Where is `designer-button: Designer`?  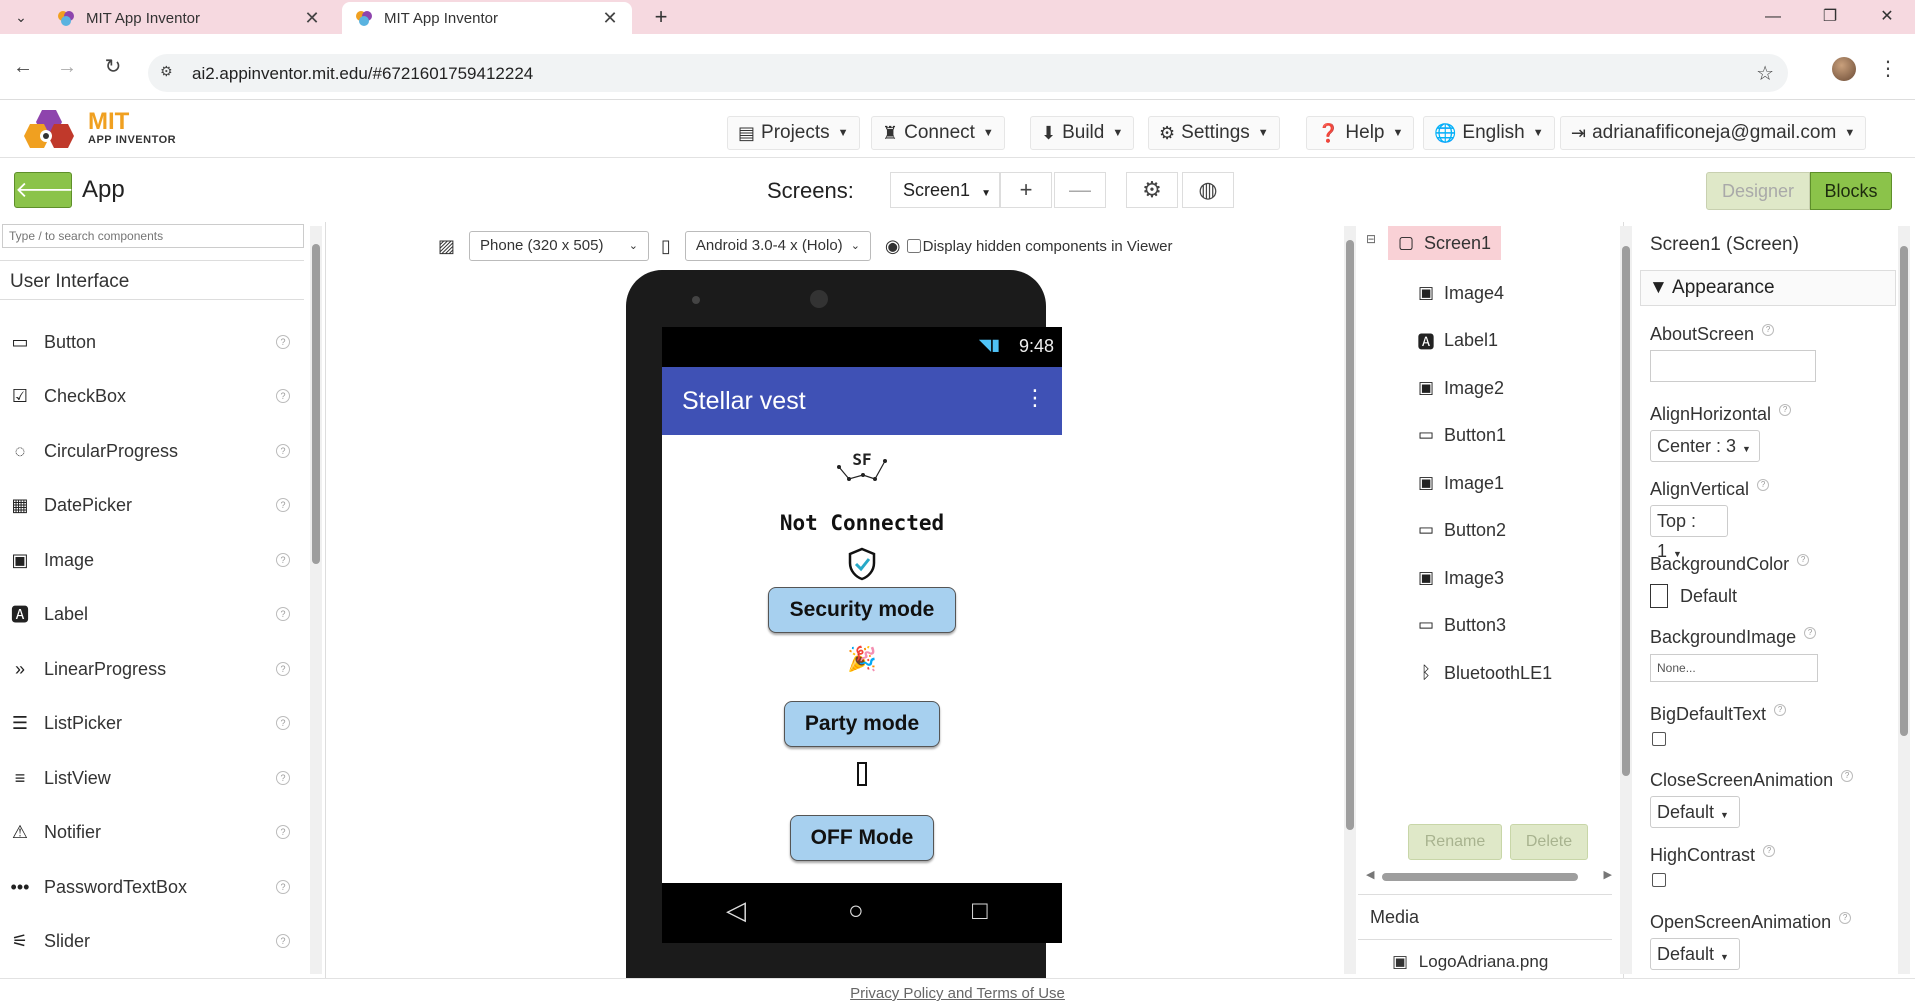 designer-button: Designer is located at coordinates (1758, 191).